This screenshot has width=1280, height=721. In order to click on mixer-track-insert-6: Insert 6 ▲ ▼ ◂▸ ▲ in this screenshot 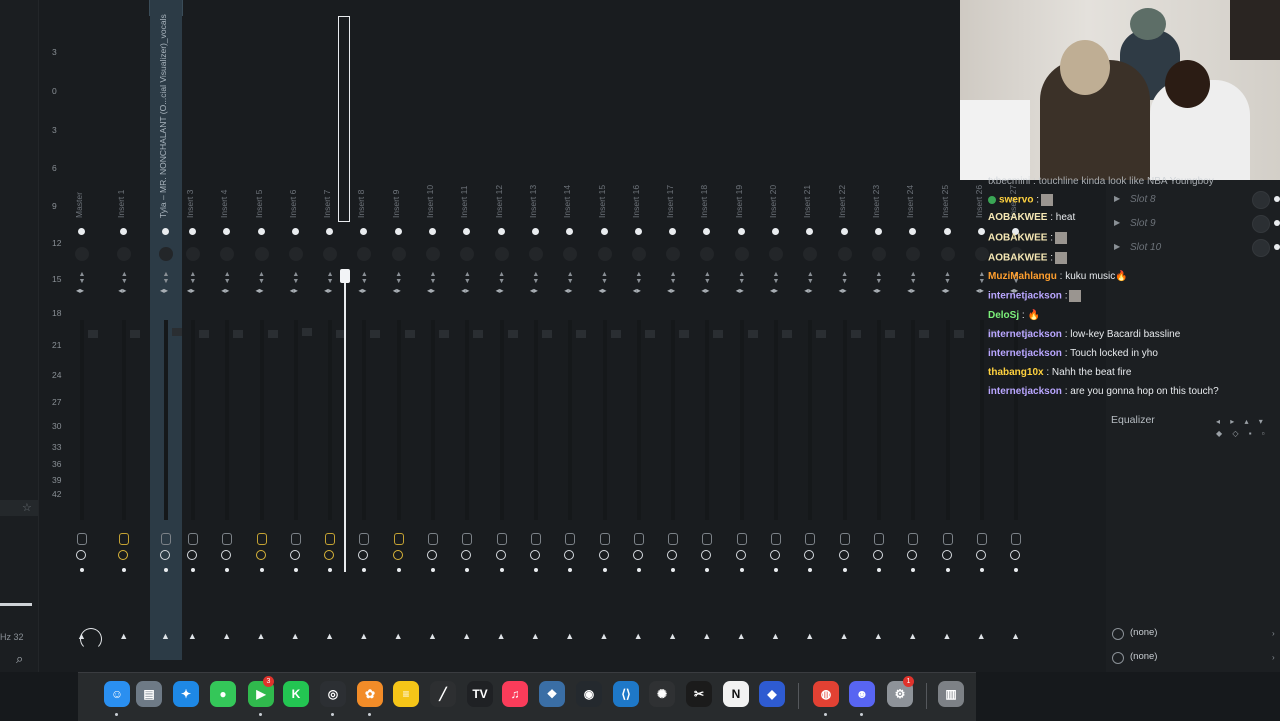, I will do `click(296, 330)`.